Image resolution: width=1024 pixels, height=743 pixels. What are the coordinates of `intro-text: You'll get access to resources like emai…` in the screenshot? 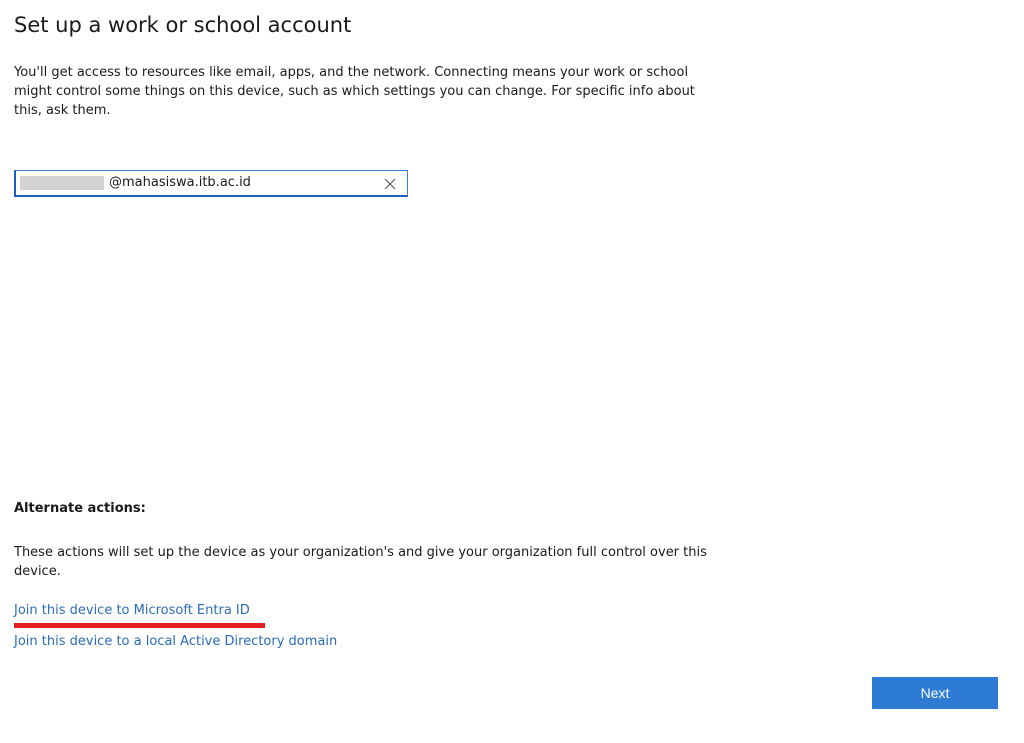 It's located at (354, 91).